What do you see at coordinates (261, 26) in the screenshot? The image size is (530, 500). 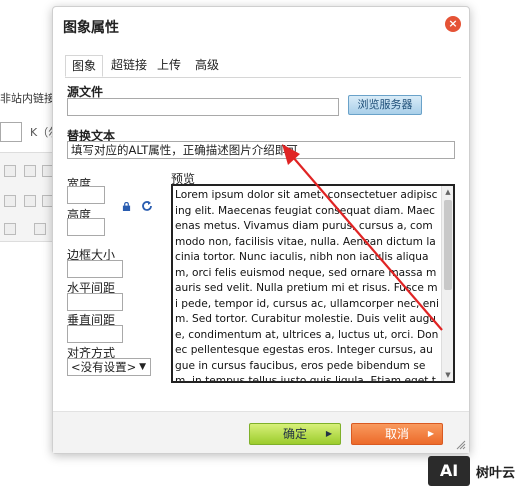 I see `dialog-title-bar: 图象属性 ×` at bounding box center [261, 26].